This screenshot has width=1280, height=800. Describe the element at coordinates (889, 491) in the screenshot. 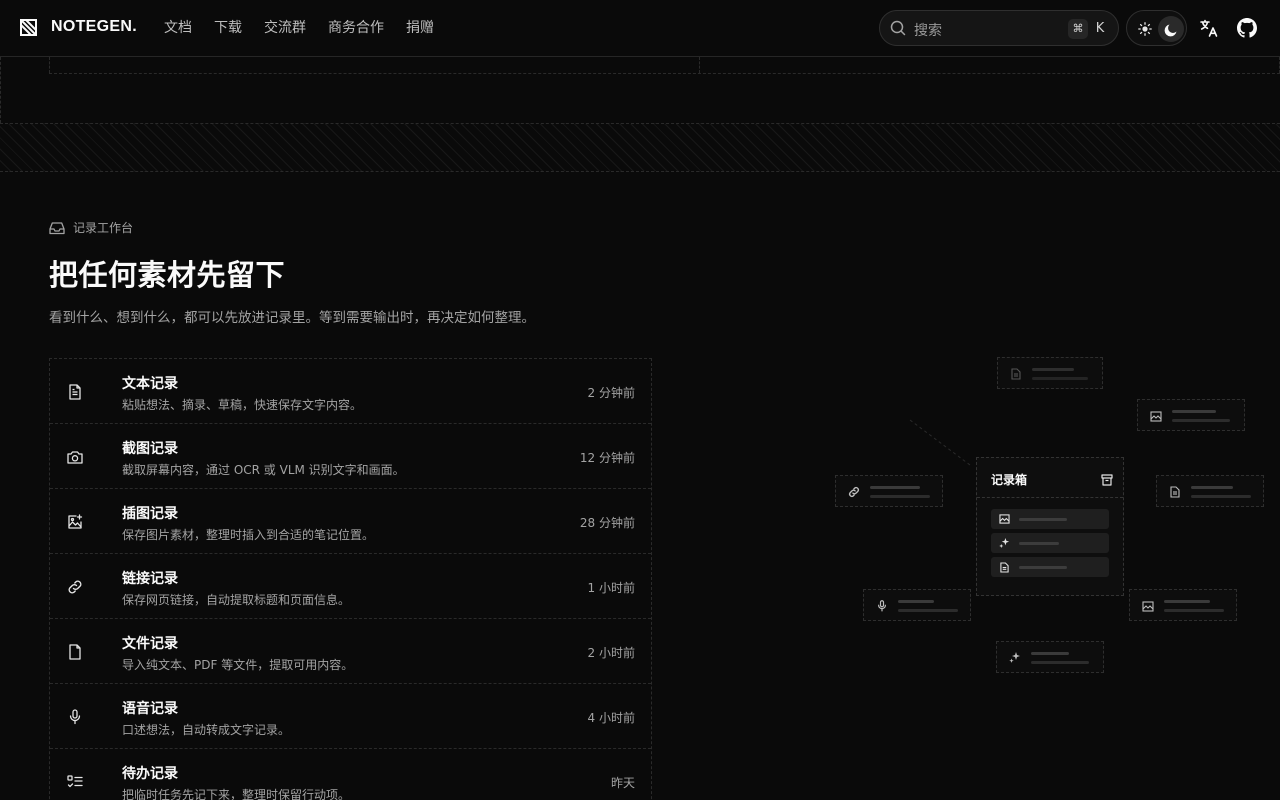

I see `floating-link-node` at that location.